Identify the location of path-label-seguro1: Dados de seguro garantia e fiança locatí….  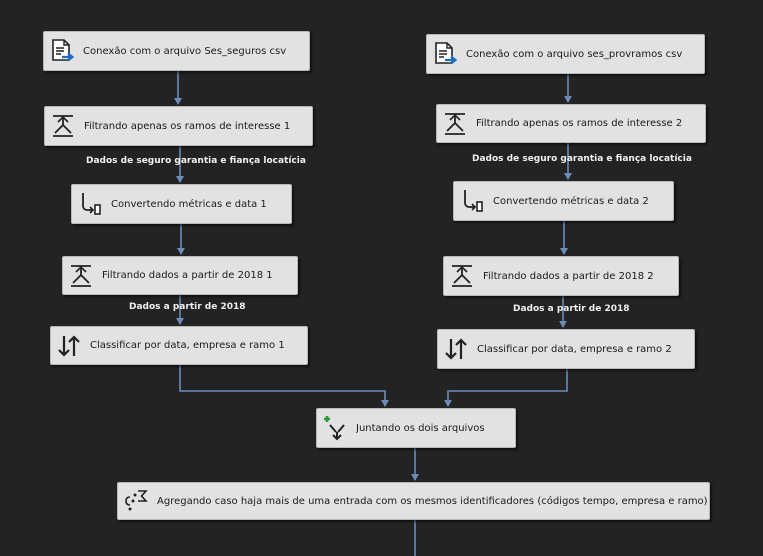
(196, 161).